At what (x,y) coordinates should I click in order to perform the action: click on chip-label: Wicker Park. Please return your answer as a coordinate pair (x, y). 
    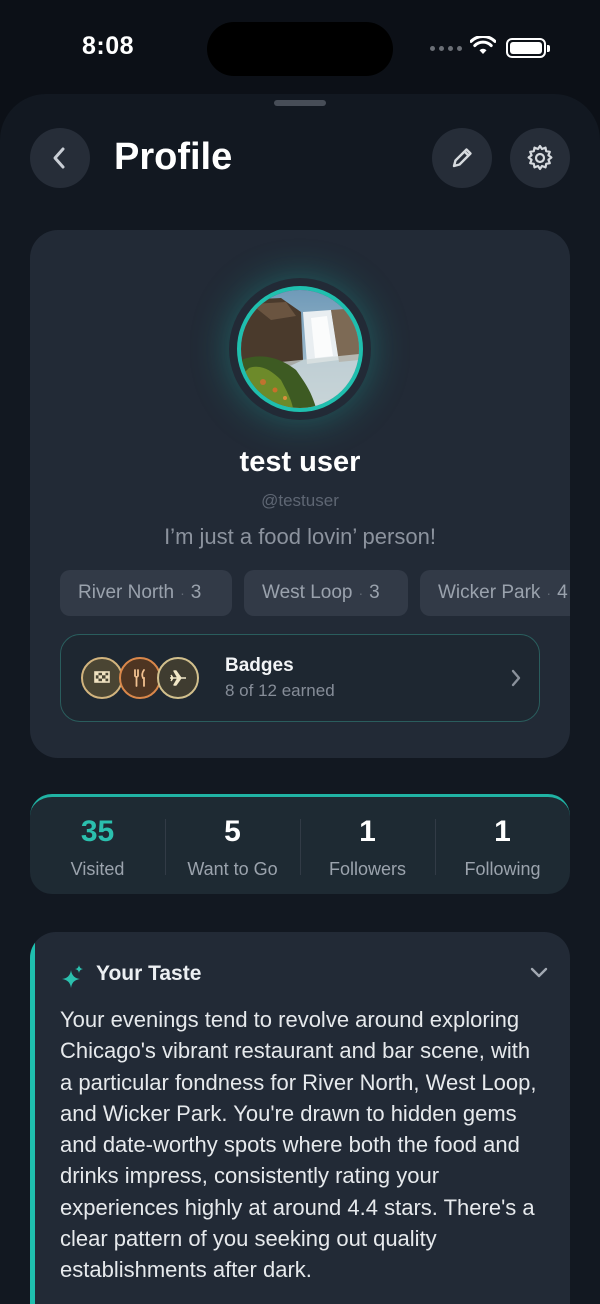
    Looking at the image, I should click on (489, 592).